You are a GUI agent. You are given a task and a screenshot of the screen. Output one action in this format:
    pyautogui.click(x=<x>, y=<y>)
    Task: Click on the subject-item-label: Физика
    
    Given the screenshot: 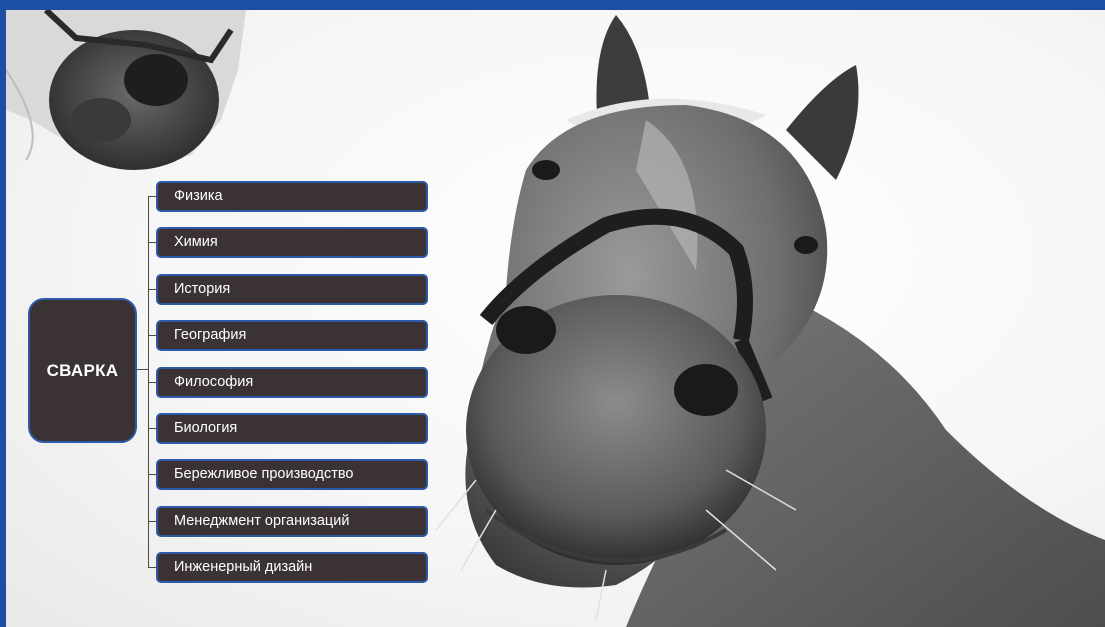 What is the action you would take?
    pyautogui.click(x=198, y=196)
    